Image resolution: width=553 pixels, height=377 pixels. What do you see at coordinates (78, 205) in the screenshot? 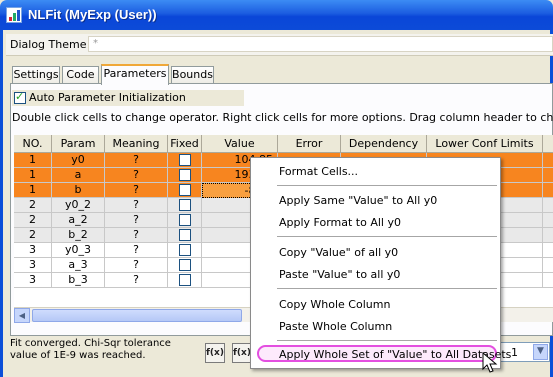
I see `cell-param: y0_2` at bounding box center [78, 205].